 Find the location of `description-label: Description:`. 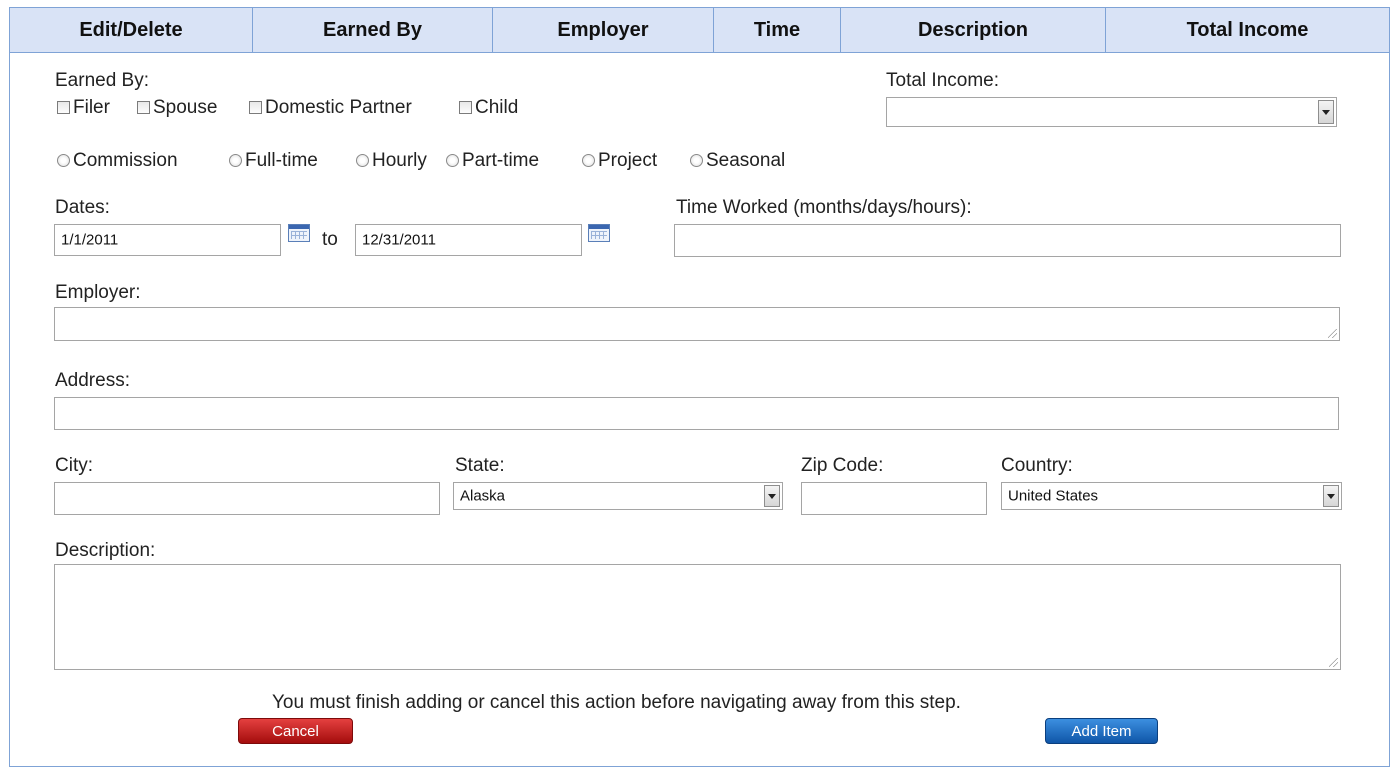

description-label: Description: is located at coordinates (105, 550).